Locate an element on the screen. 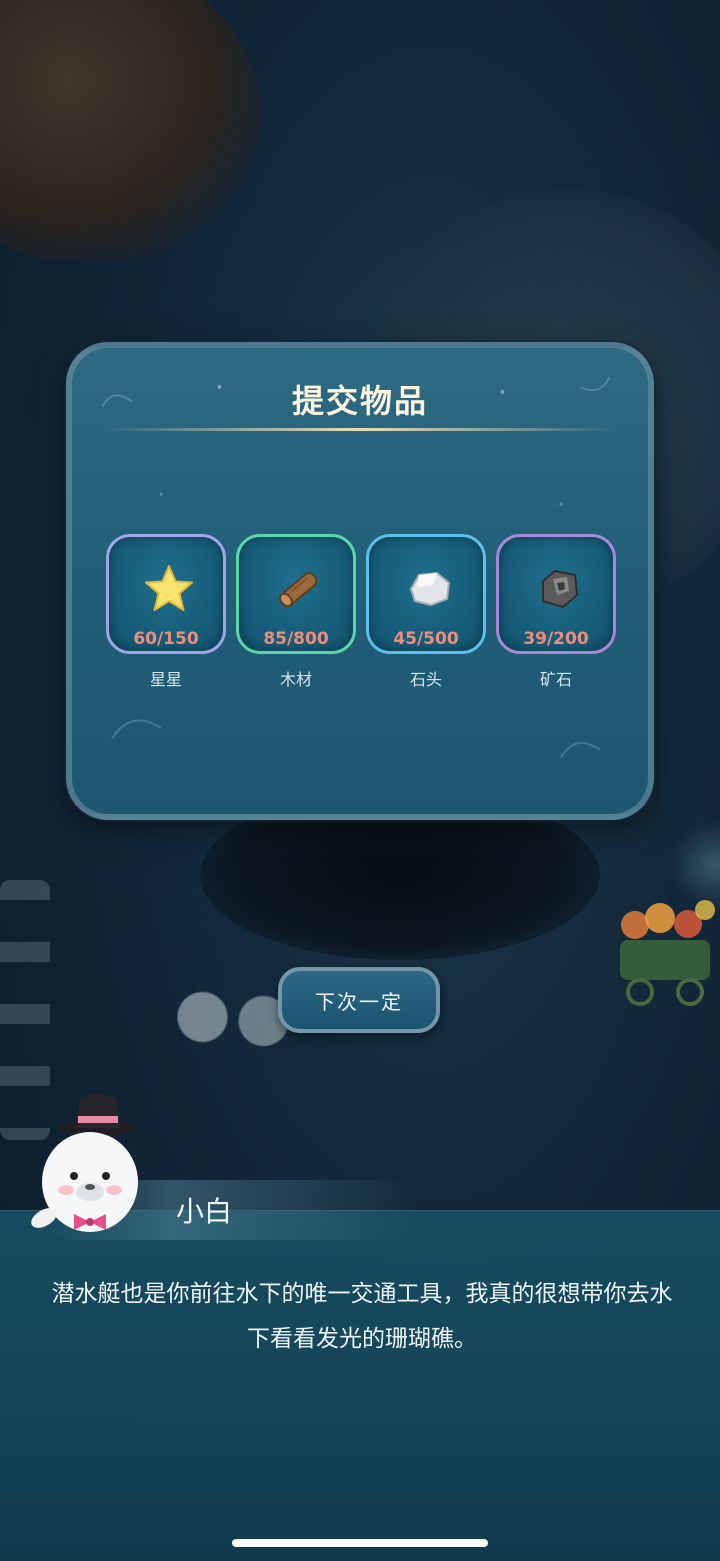 The height and width of the screenshot is (1561, 720). item-count: 39/200 is located at coordinates (556, 639).